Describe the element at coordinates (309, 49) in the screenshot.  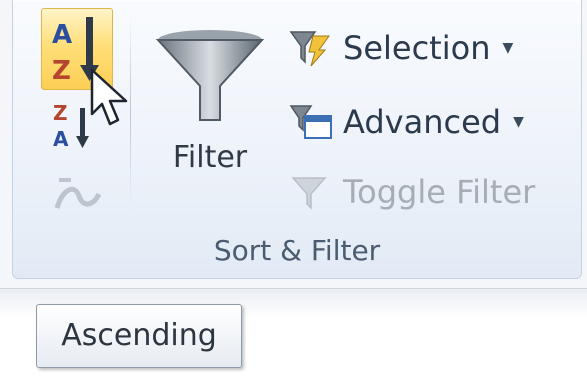
I see `selection-filter-icon` at that location.